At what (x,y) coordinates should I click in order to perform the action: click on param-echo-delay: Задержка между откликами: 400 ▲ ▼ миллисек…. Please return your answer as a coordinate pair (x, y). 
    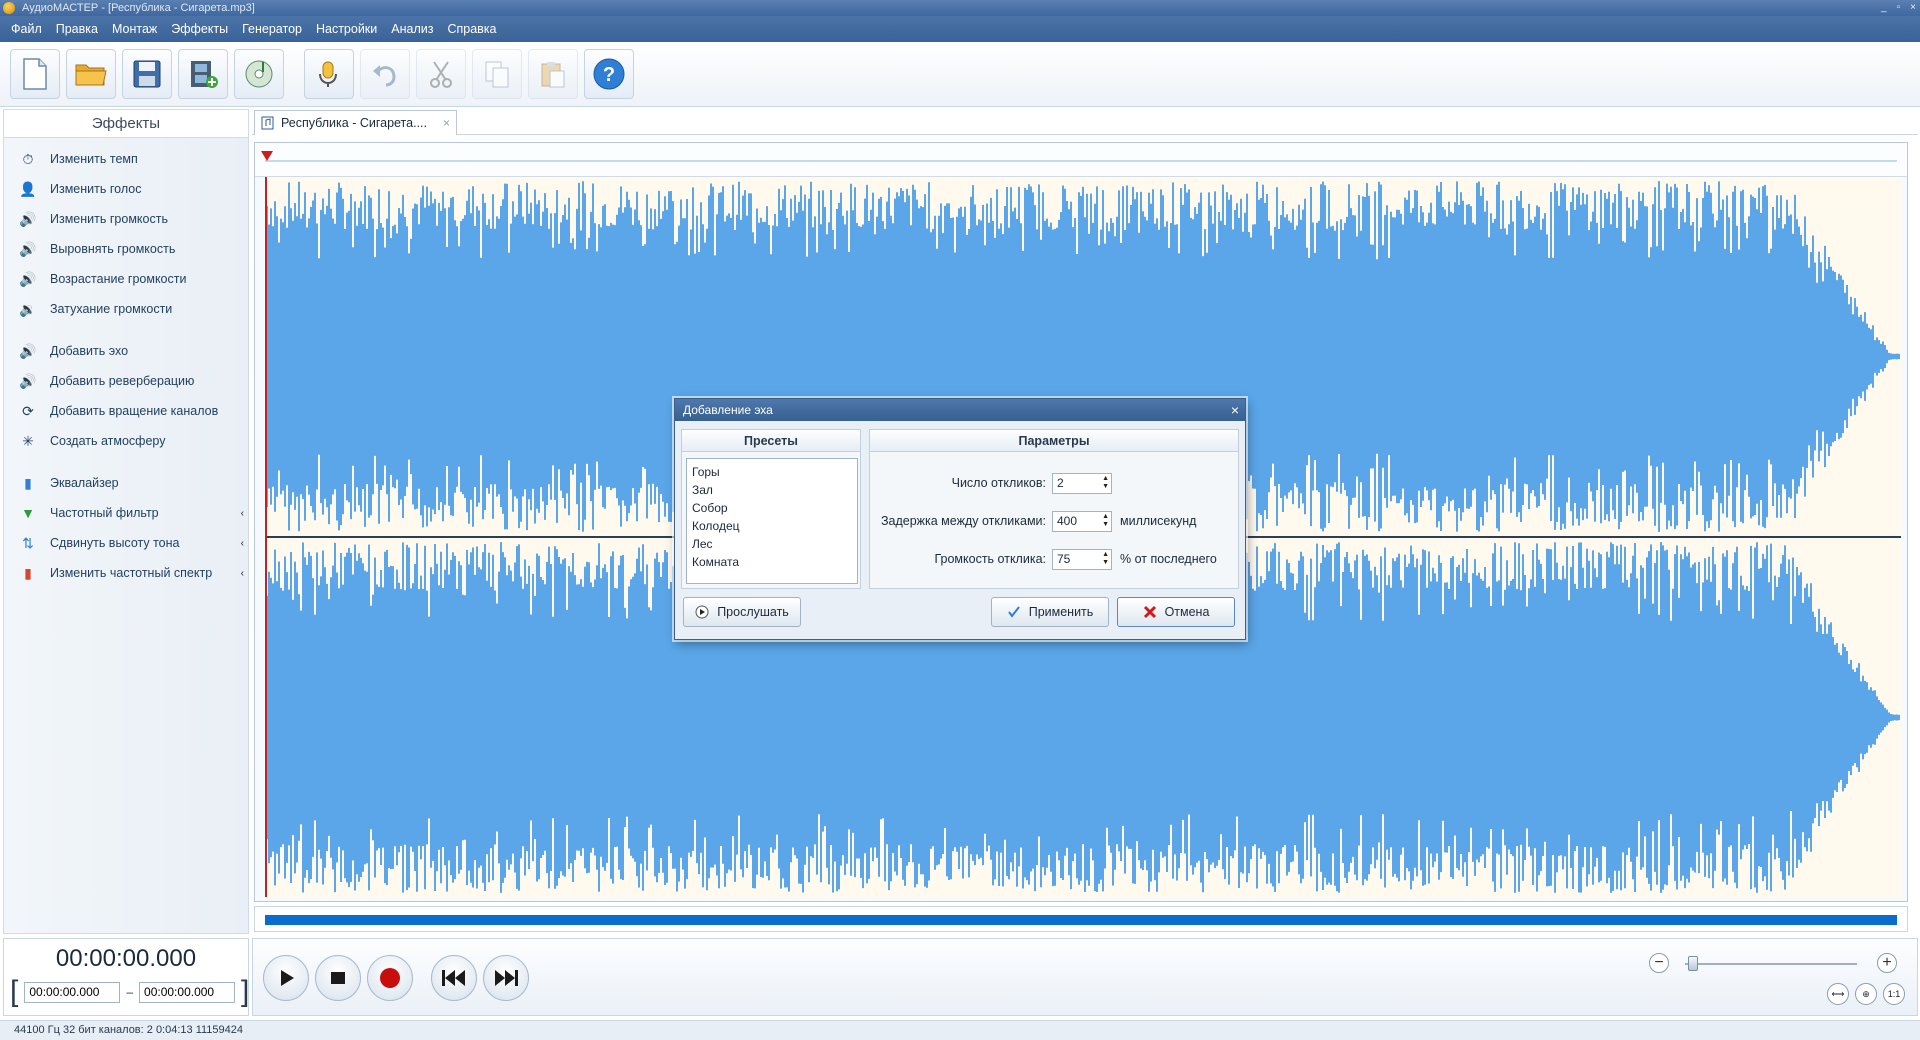
    Looking at the image, I should click on (1033, 521).